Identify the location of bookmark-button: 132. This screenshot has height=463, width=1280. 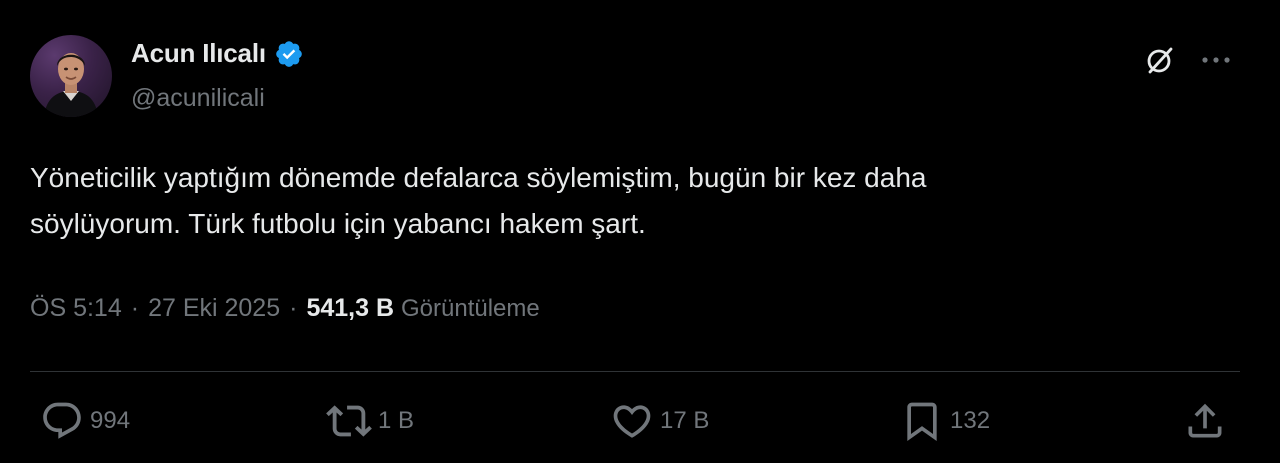
(945, 421).